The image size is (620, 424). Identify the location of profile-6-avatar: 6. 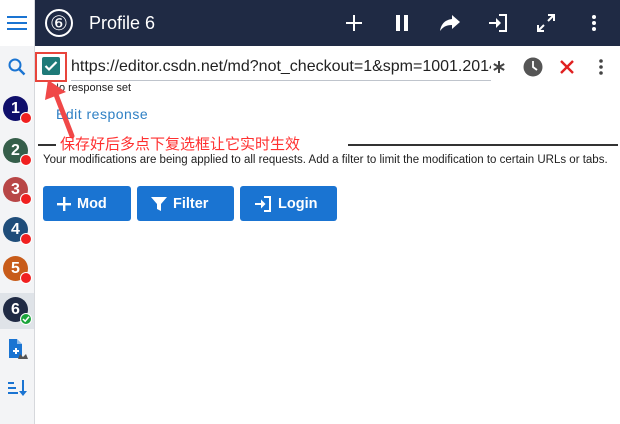
(17, 311).